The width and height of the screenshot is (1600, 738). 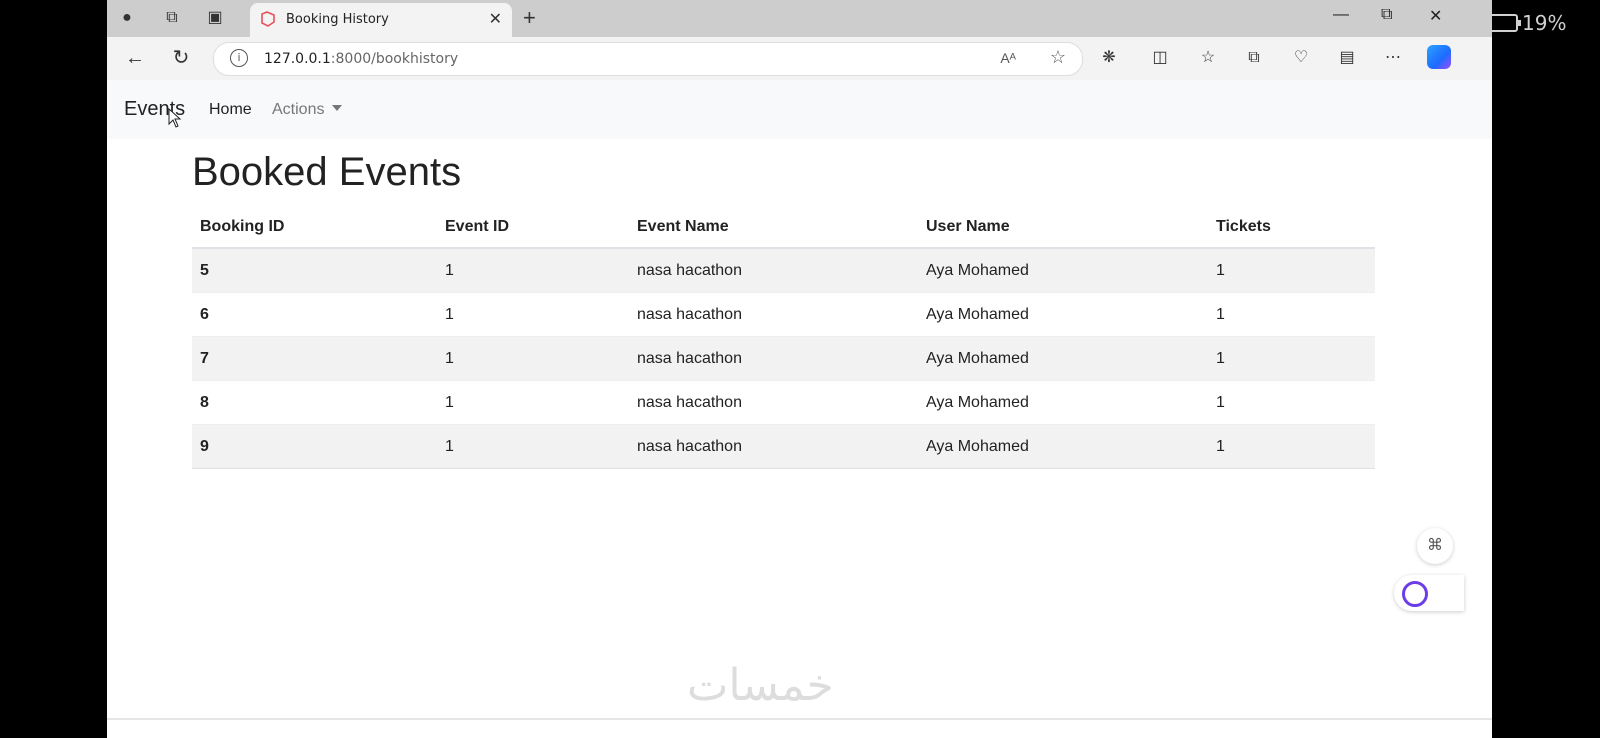 What do you see at coordinates (1208, 58) in the screenshot?
I see `favorites-icon: ☆` at bounding box center [1208, 58].